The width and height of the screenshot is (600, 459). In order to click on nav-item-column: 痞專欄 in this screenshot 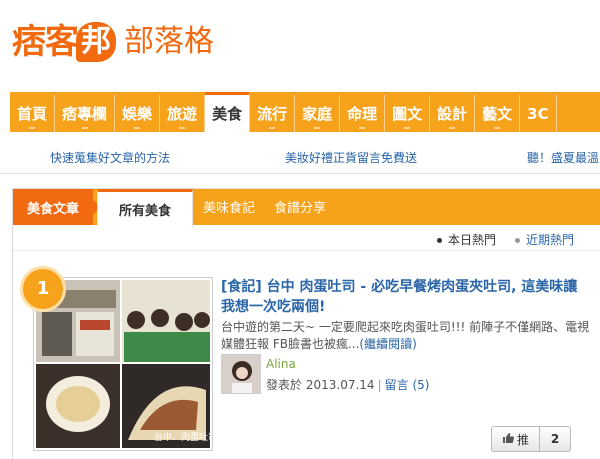, I will do `click(85, 113)`.